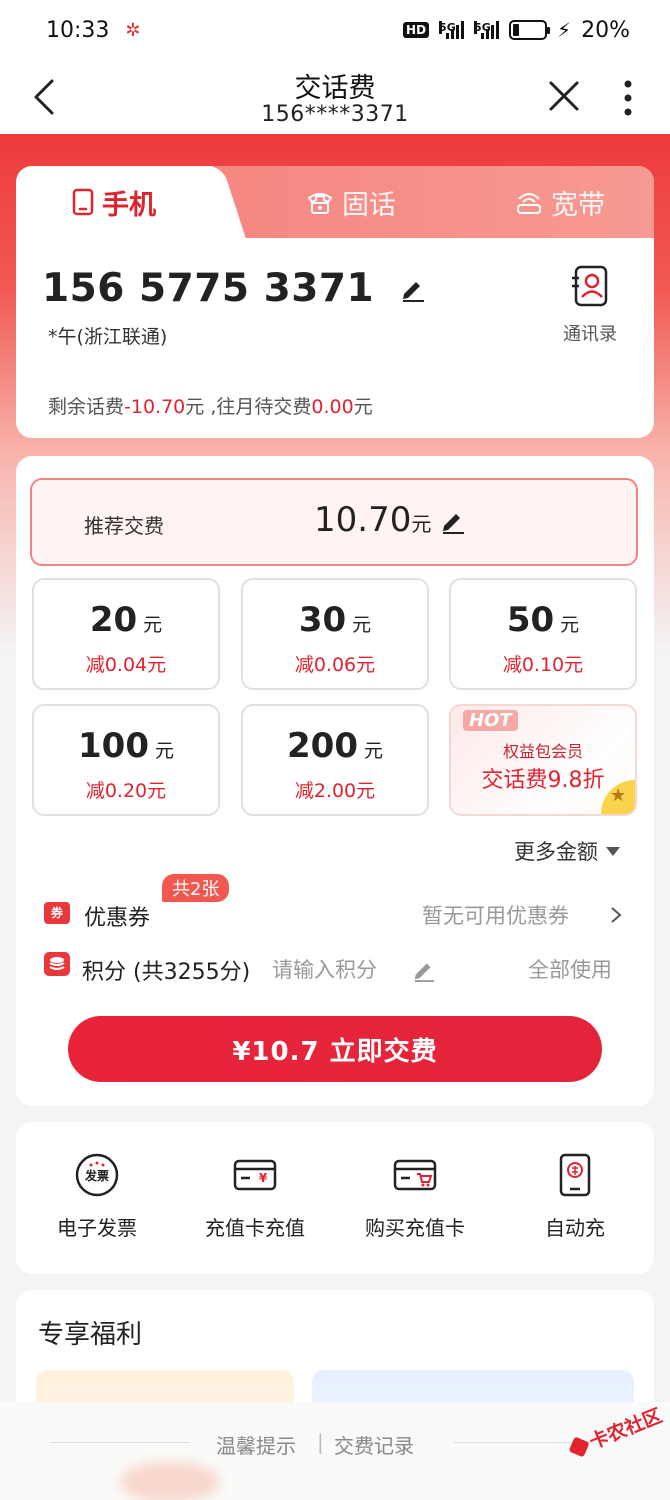  Describe the element at coordinates (613, 851) in the screenshot. I see `chevron-down-icon` at that location.